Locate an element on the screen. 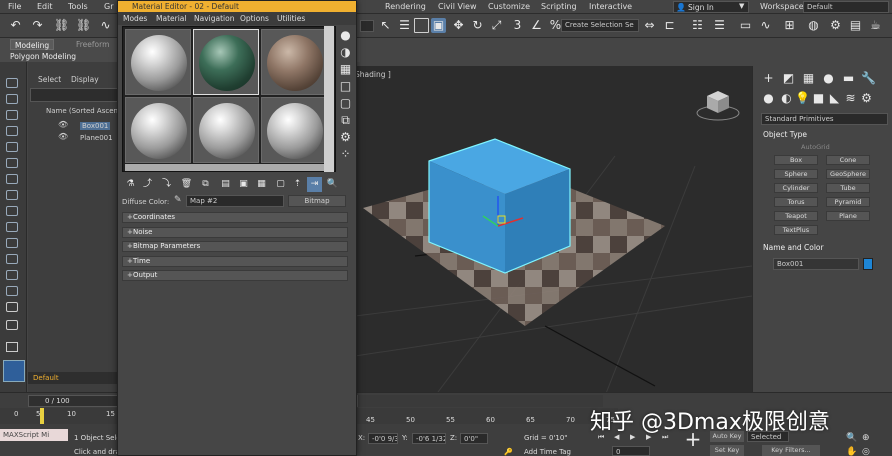 This screenshot has height=456, width=892. time-slider-thumb is located at coordinates (42, 416).